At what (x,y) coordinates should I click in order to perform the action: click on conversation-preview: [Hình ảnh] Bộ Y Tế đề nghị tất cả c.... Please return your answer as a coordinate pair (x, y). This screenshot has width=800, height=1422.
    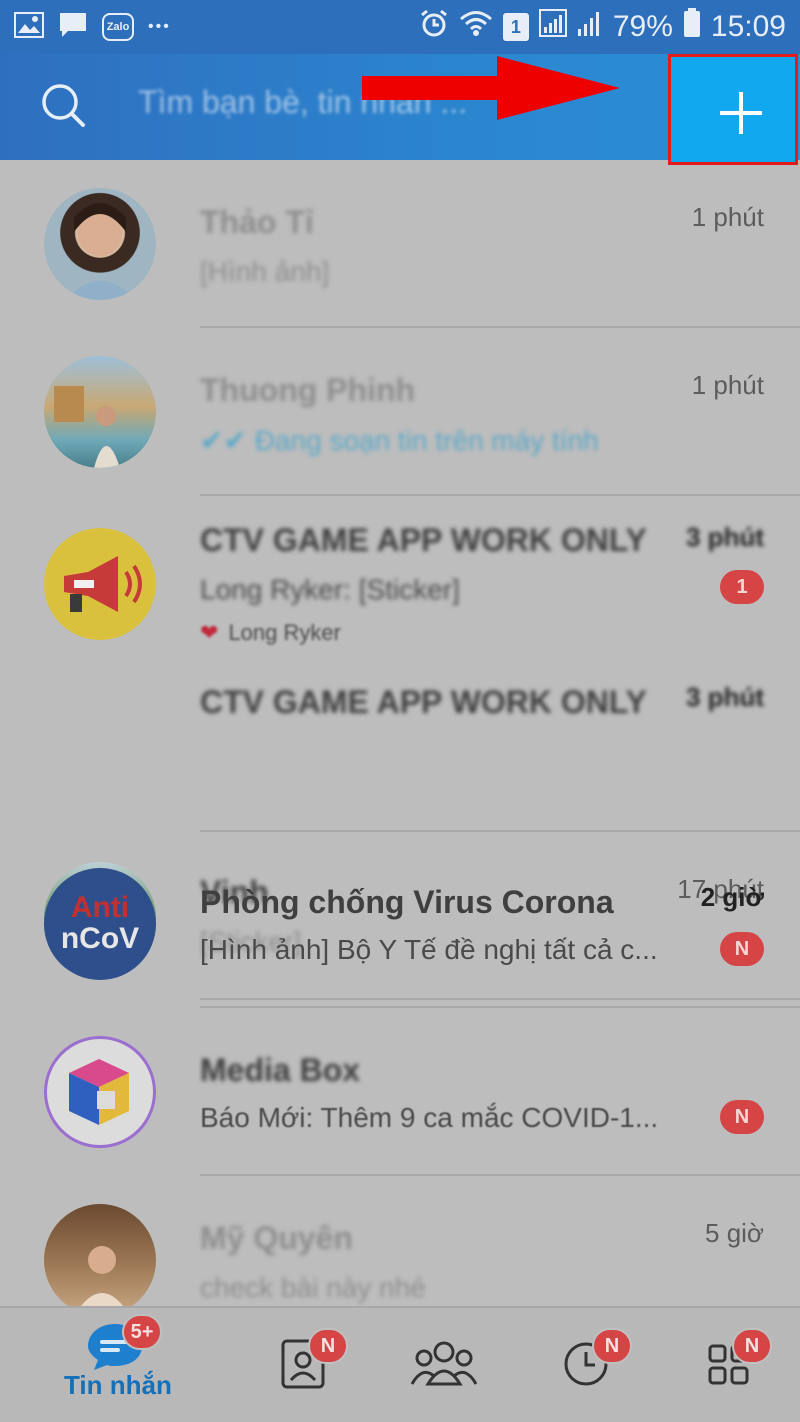
    Looking at the image, I should click on (429, 949).